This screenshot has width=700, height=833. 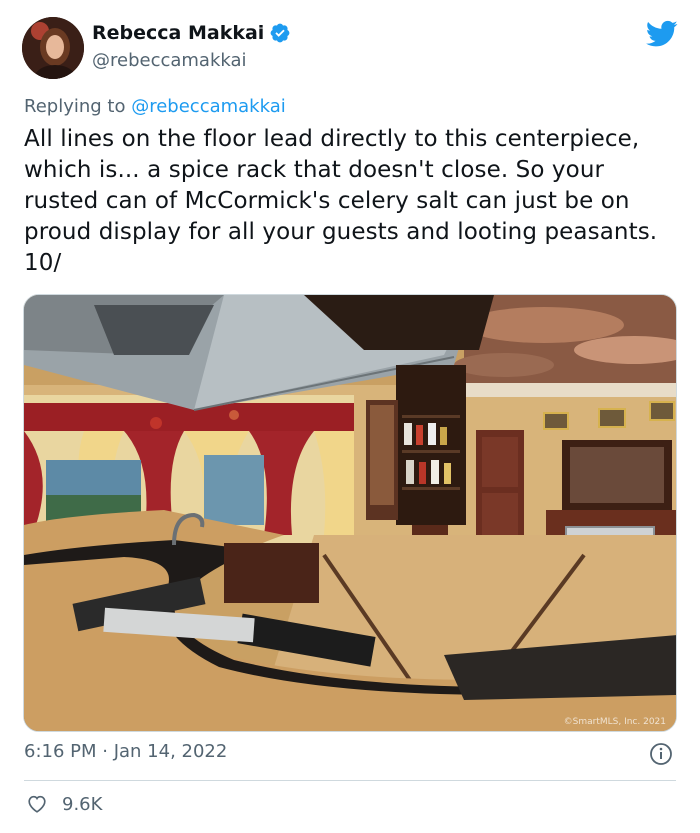 I want to click on tweet-timestamp: 6:16 PM · Jan 14, 2022, so click(x=125, y=751).